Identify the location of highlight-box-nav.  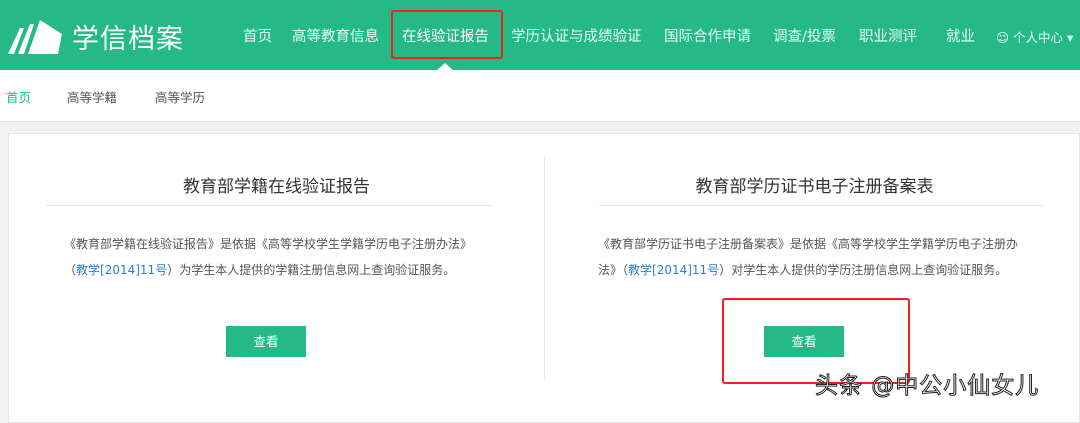
(447, 34).